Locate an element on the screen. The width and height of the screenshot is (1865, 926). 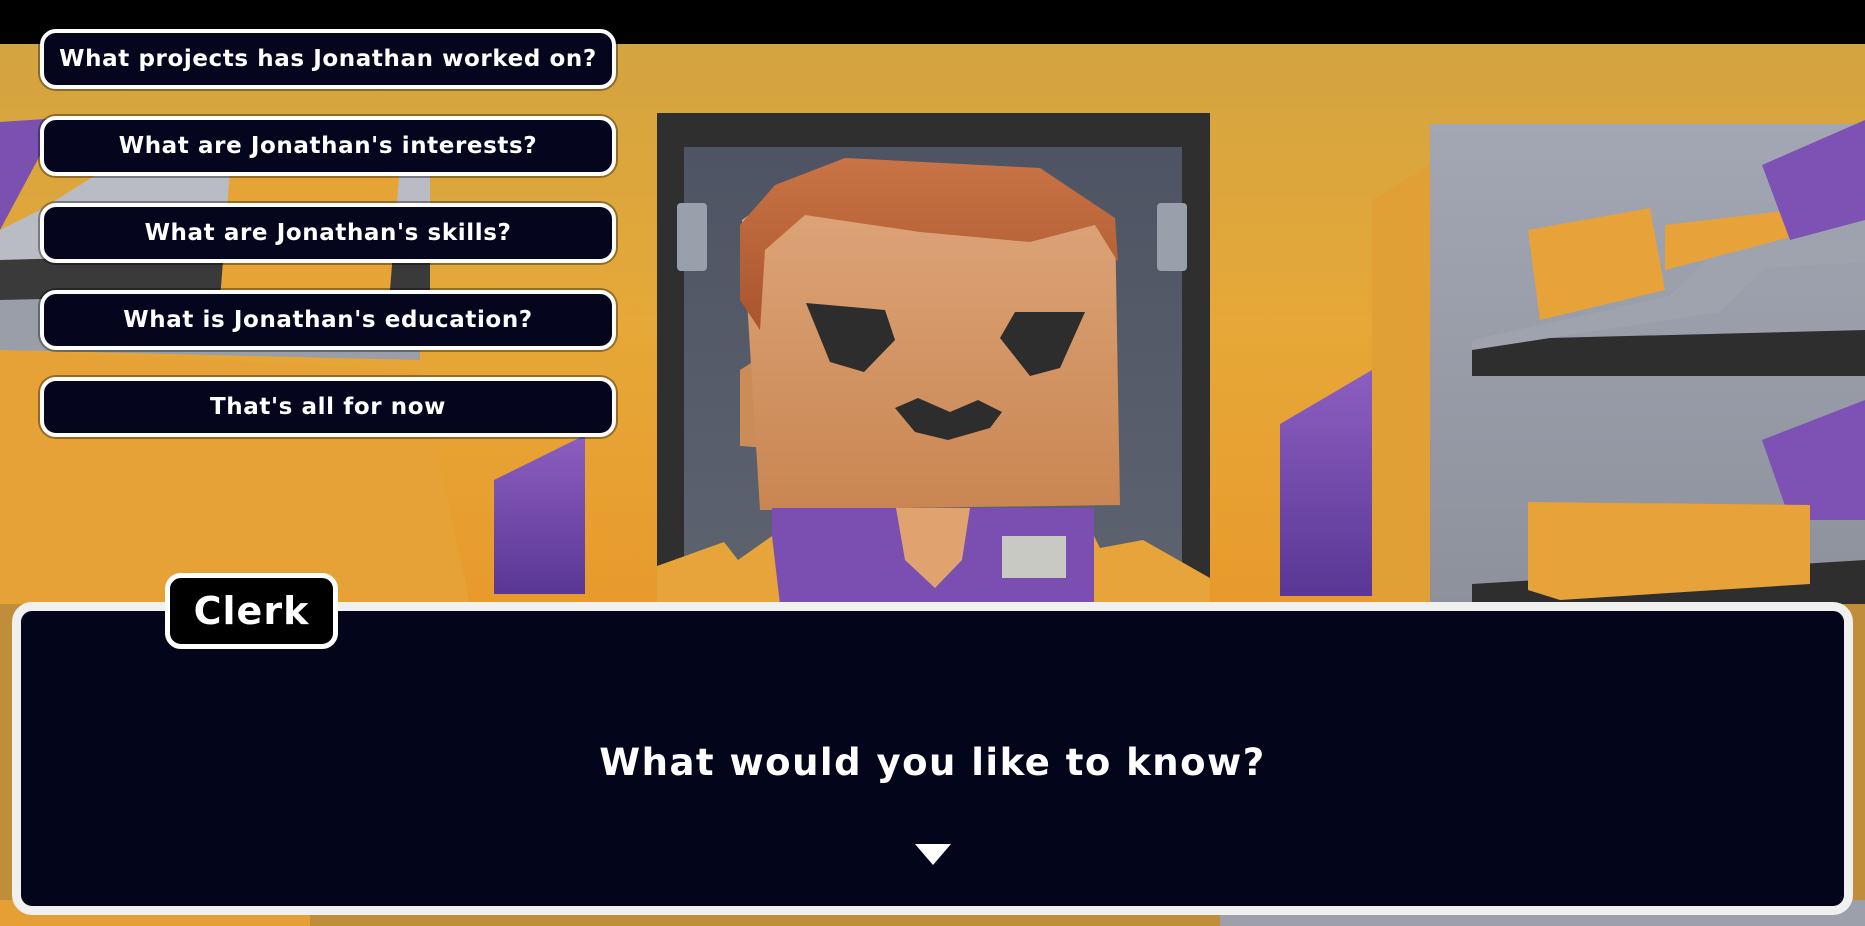
speaker-name-tag: Clerk is located at coordinates (251, 611).